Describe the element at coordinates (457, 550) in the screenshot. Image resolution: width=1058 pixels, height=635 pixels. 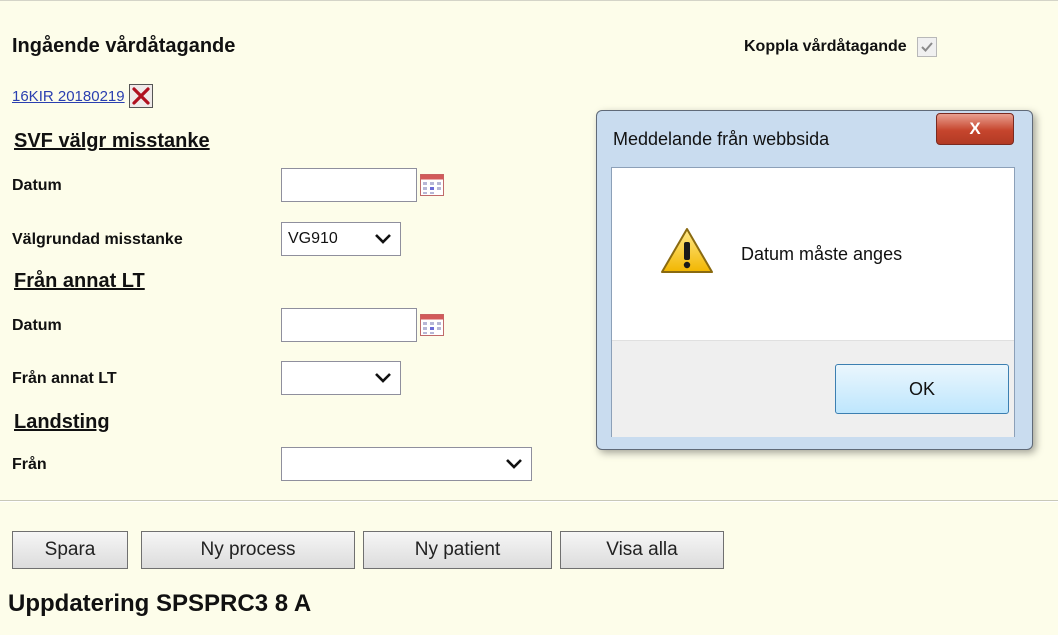
I see `ny-patient-button: Ny patient` at that location.